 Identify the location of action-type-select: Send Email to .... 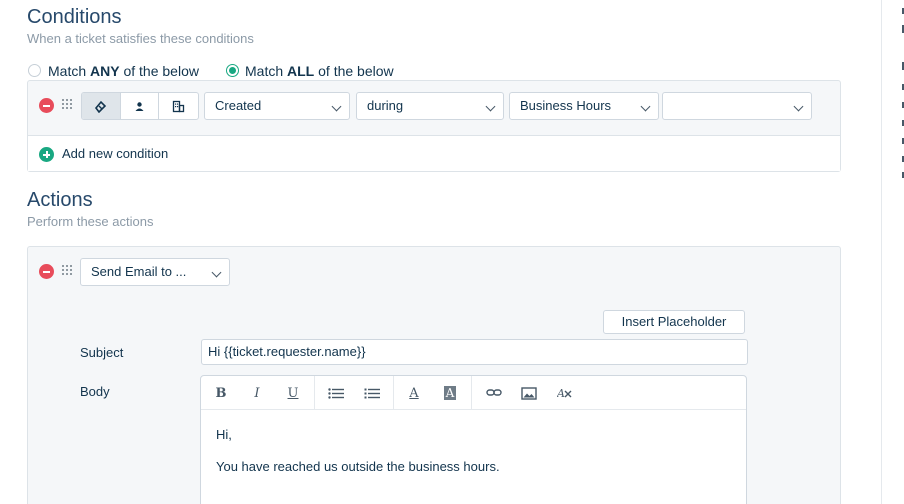
(155, 272).